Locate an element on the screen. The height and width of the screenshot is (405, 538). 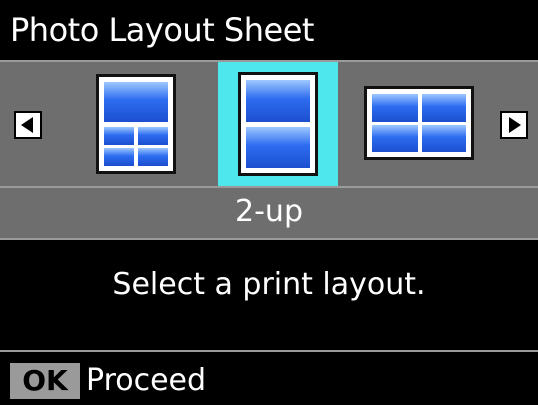
page-title: Photo Layout Sheet is located at coordinates (162, 30).